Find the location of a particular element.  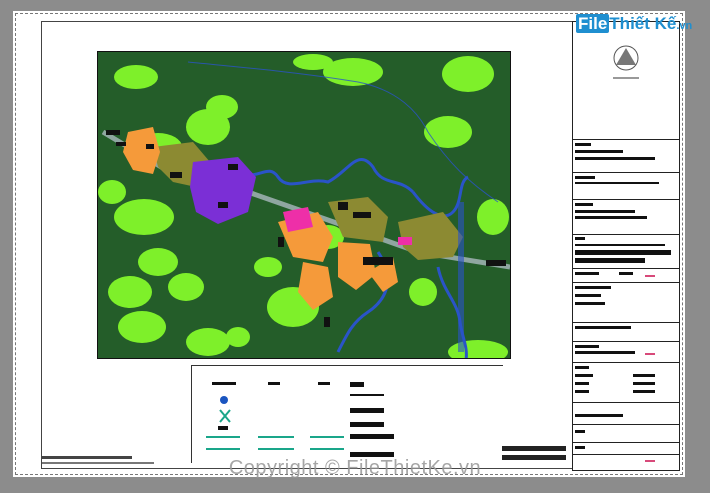

well-symbol-icon is located at coordinates (224, 400).